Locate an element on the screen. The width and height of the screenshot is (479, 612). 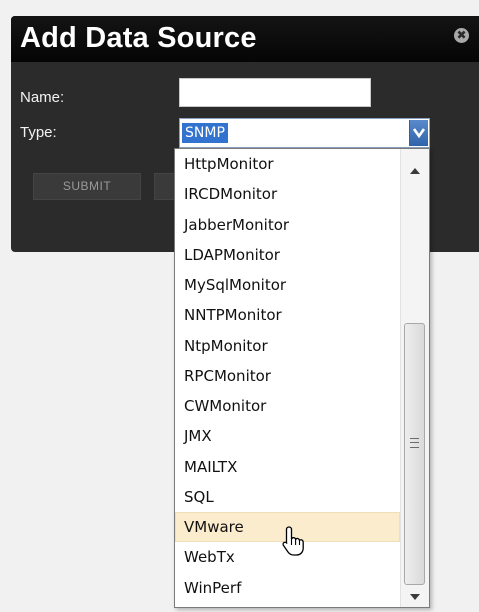
dropdown-option: WinPerf is located at coordinates (287, 588).